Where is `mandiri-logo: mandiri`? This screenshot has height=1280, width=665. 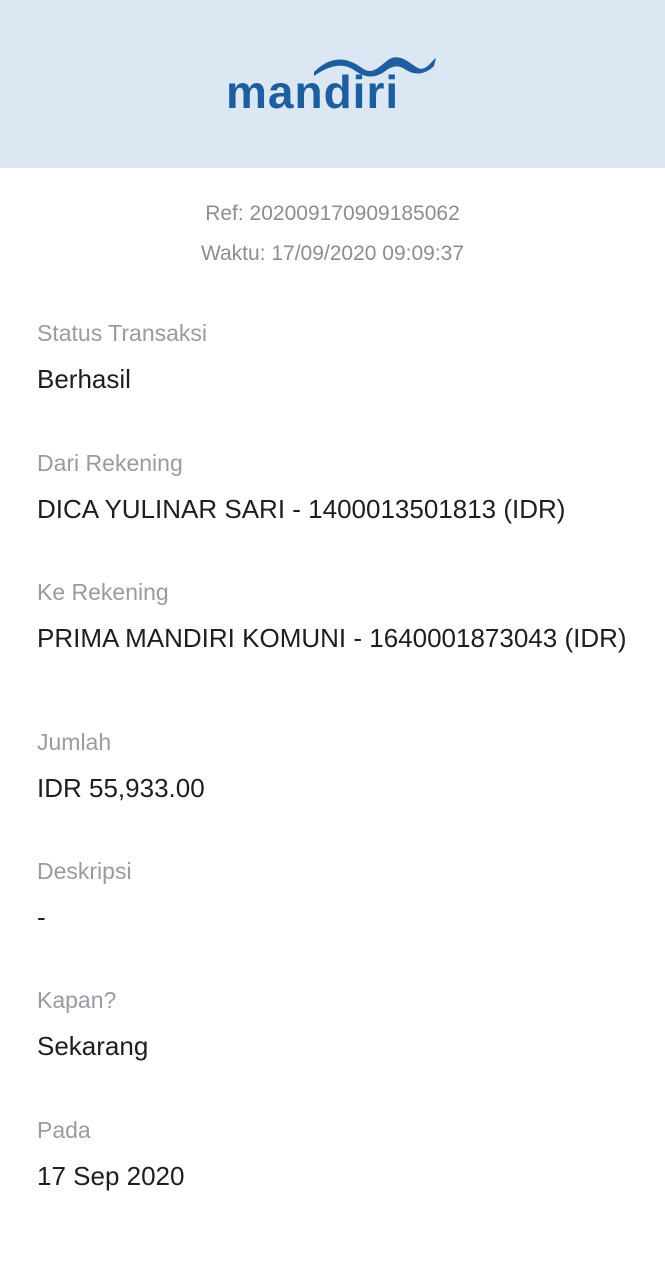 mandiri-logo: mandiri is located at coordinates (333, 84).